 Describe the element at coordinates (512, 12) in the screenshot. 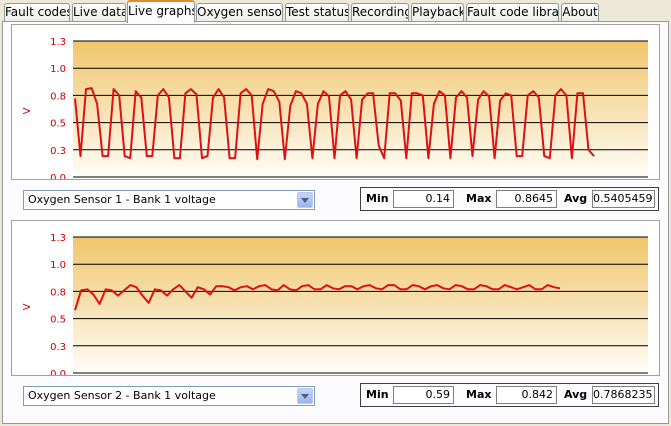

I see `tab-fault-code-library: Fault code library` at that location.